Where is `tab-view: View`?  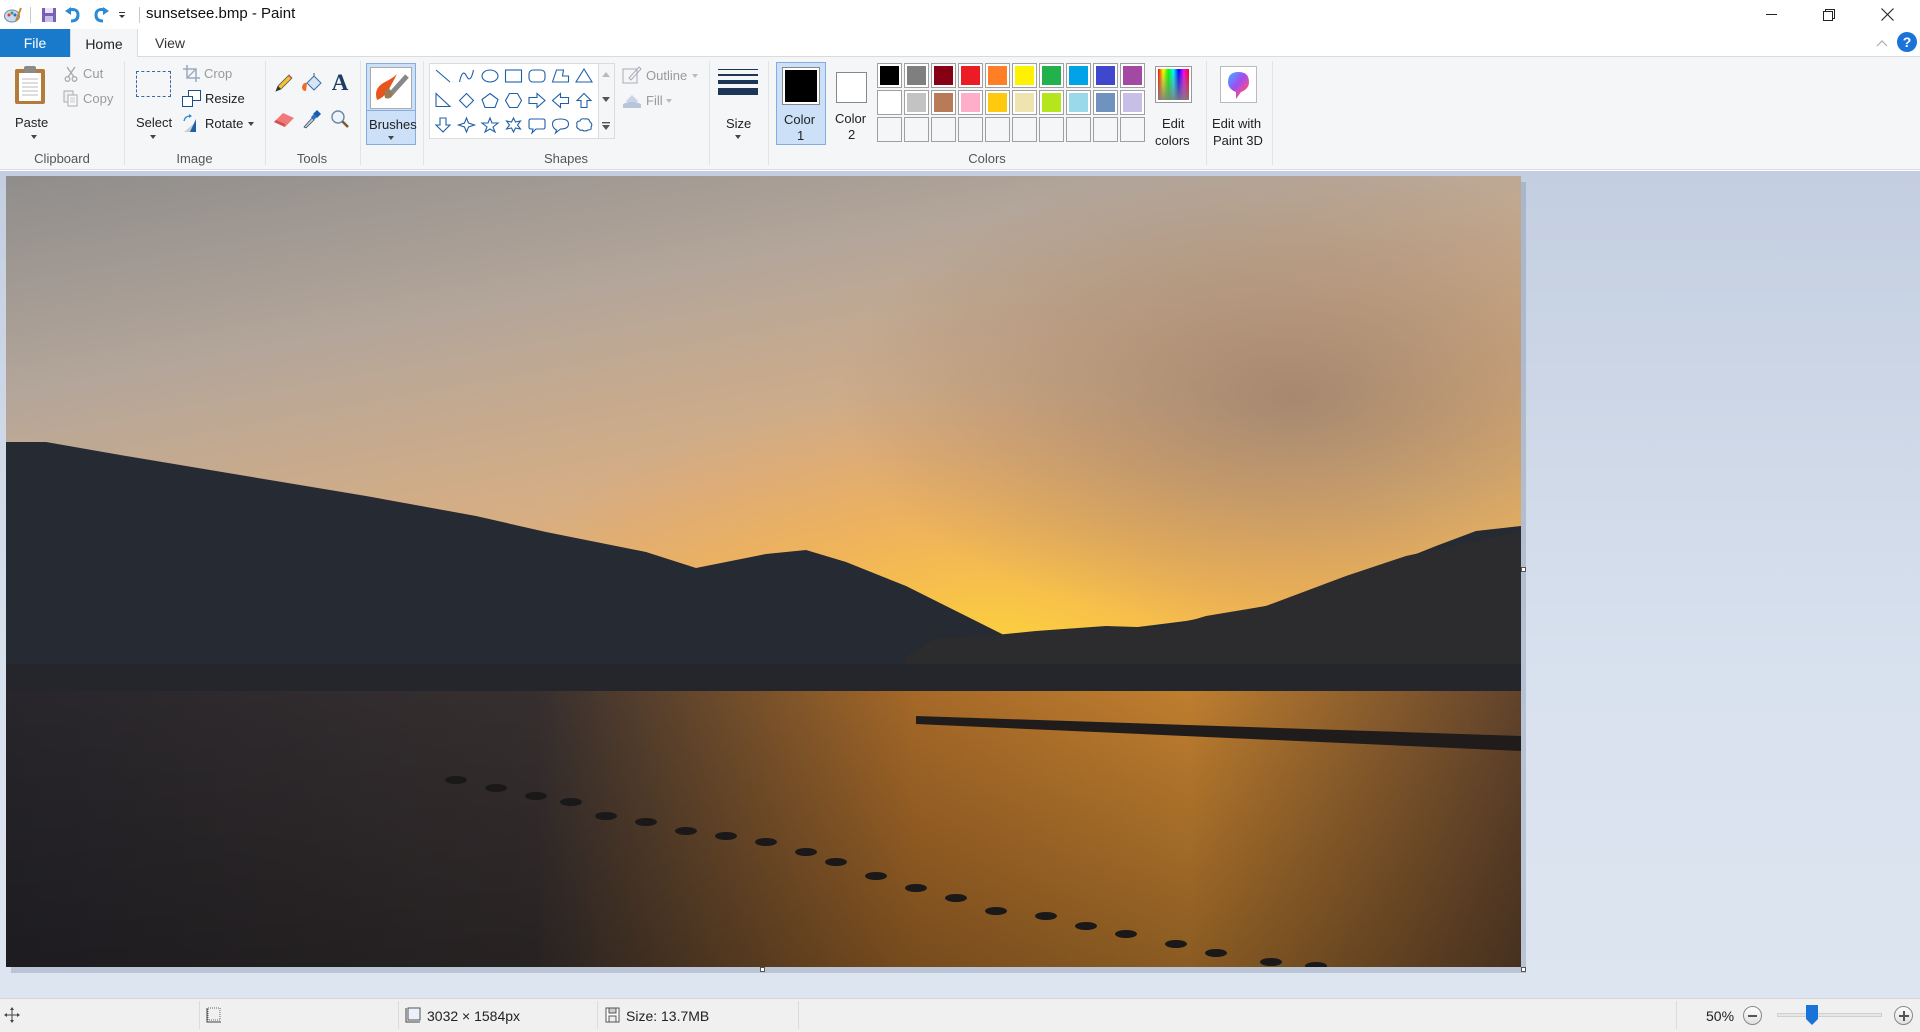 tab-view: View is located at coordinates (170, 43).